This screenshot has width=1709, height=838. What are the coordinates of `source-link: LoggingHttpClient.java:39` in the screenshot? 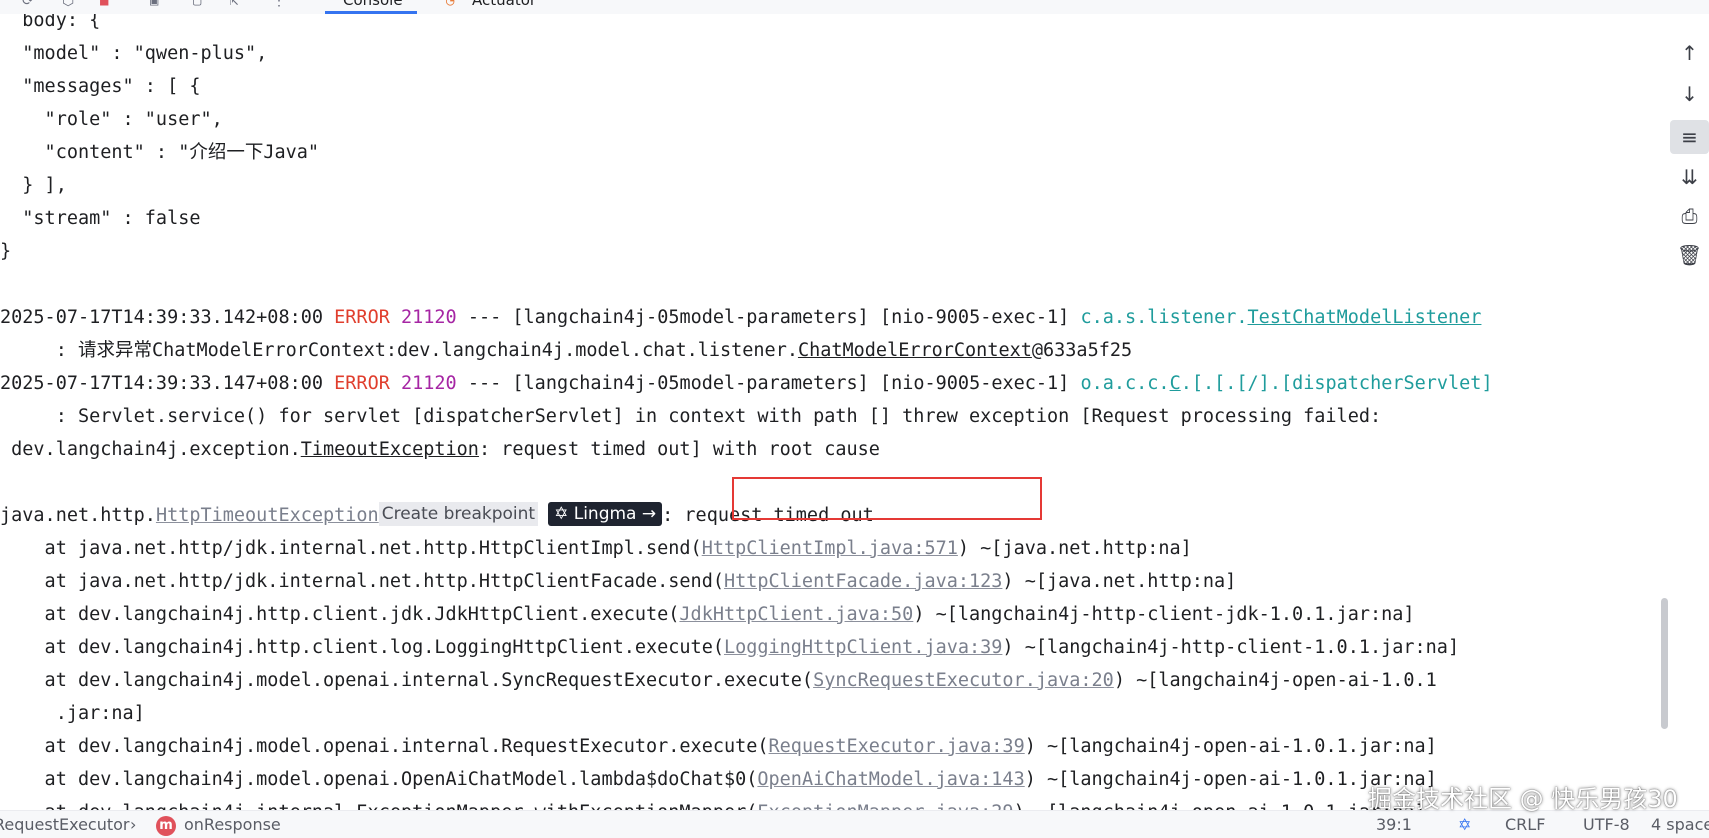 It's located at (863, 647).